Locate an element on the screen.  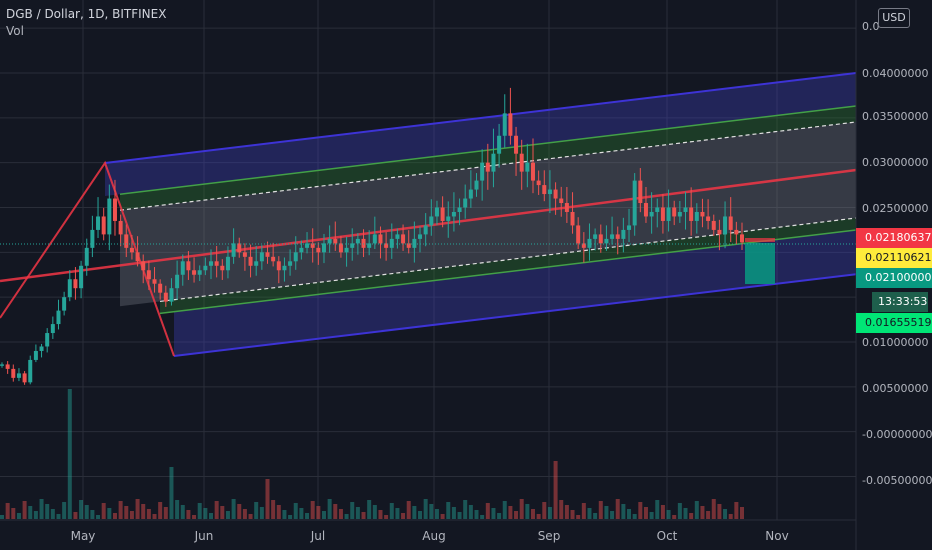
volume-label: Vol is located at coordinates (15, 31).